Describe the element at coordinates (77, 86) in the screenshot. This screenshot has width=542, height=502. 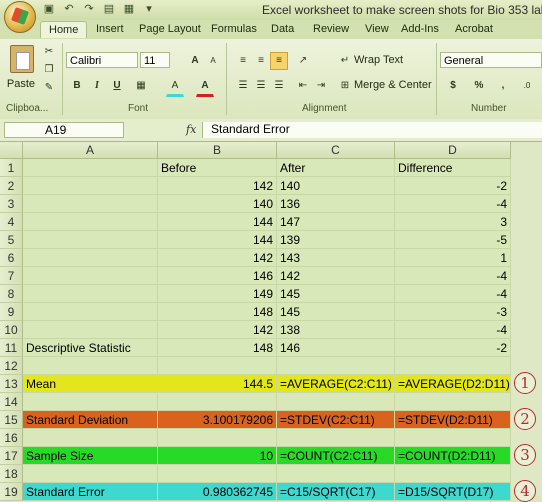
I see `bold-button: B` at that location.